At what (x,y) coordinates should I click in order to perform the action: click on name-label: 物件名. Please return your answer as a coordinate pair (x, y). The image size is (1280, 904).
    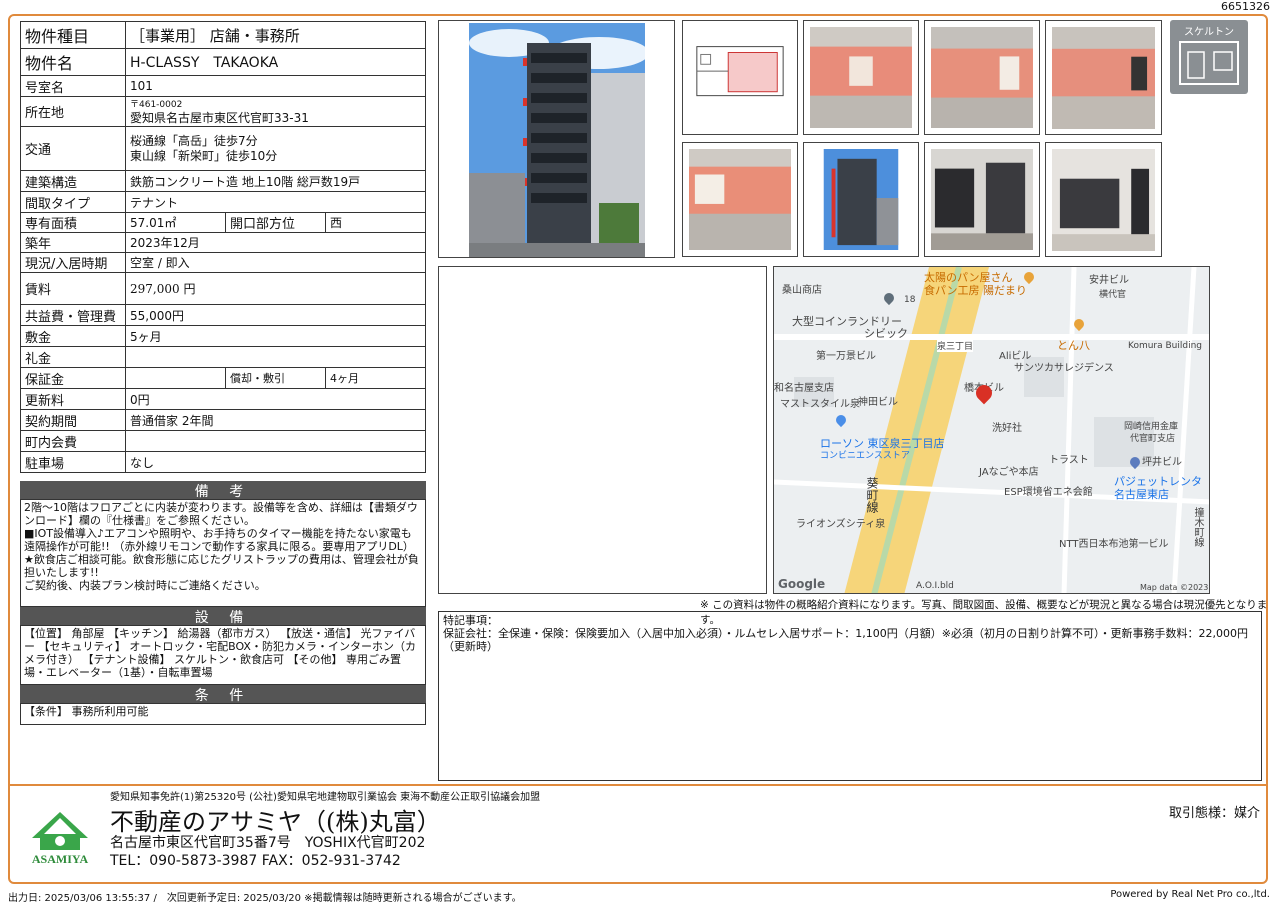
    Looking at the image, I should click on (73, 62).